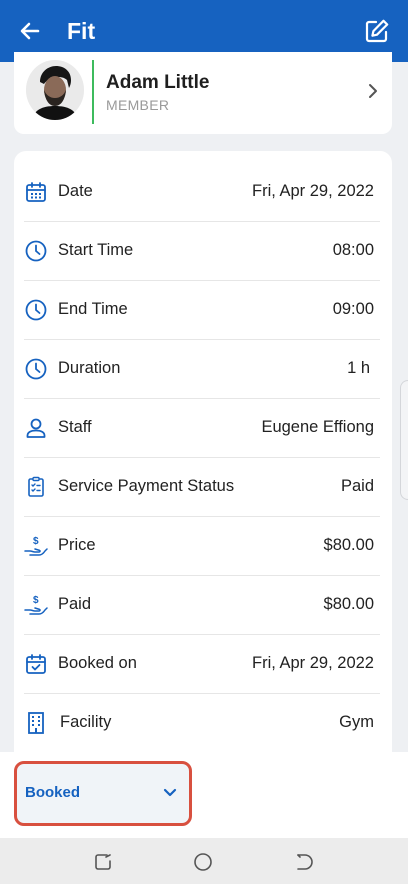  Describe the element at coordinates (202, 369) in the screenshot. I see `detail-row-duration: Duration 1 h` at that location.